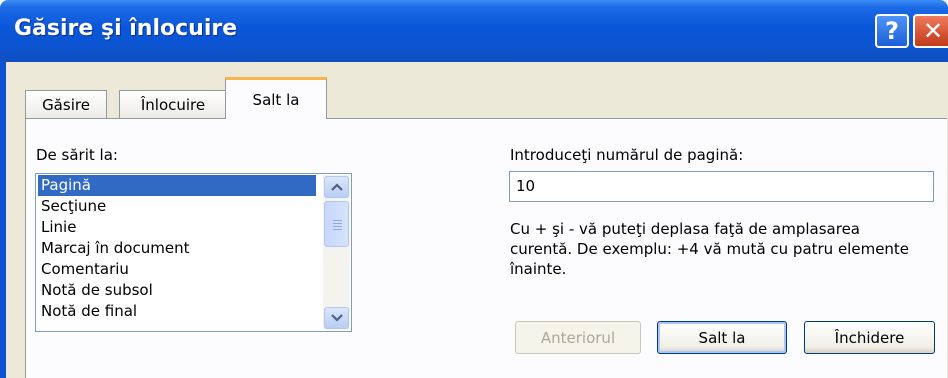 This screenshot has width=948, height=378. Describe the element at coordinates (627, 155) in the screenshot. I see `page-number-label: Introduceţi numărul de pagină:` at that location.